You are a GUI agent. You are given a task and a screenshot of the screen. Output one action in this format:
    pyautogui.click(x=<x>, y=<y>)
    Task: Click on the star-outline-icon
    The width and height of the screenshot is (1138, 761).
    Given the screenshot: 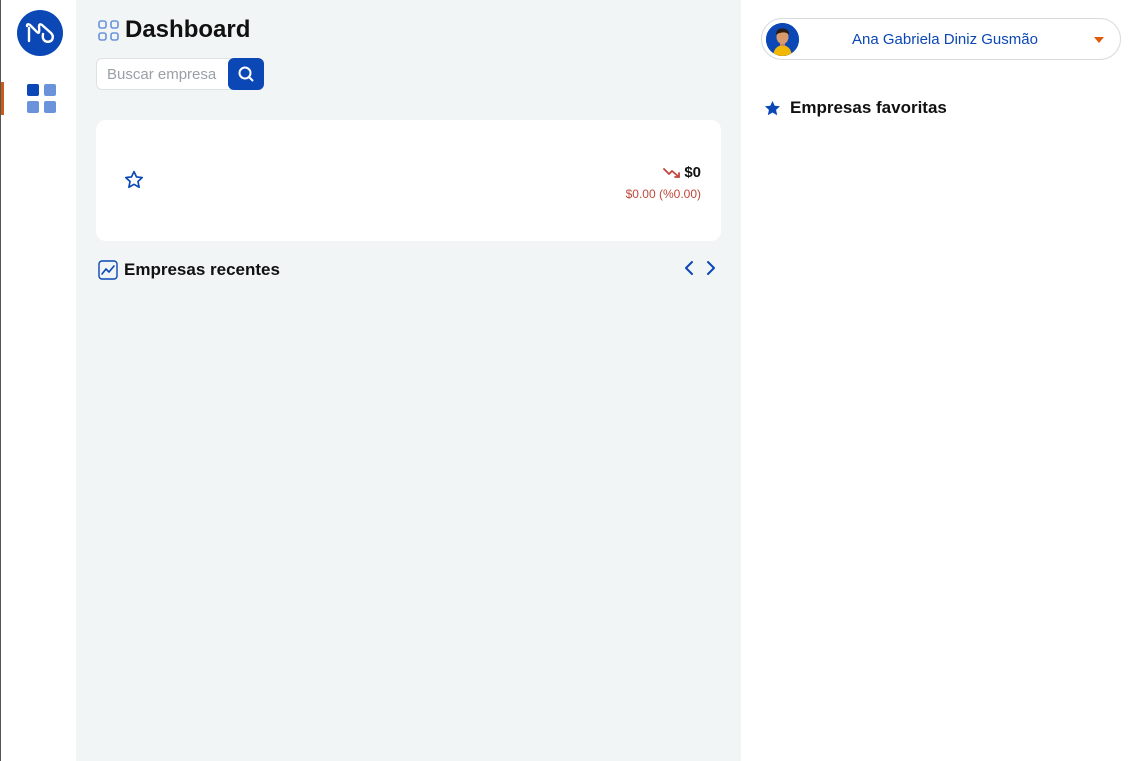 What is the action you would take?
    pyautogui.click(x=134, y=179)
    